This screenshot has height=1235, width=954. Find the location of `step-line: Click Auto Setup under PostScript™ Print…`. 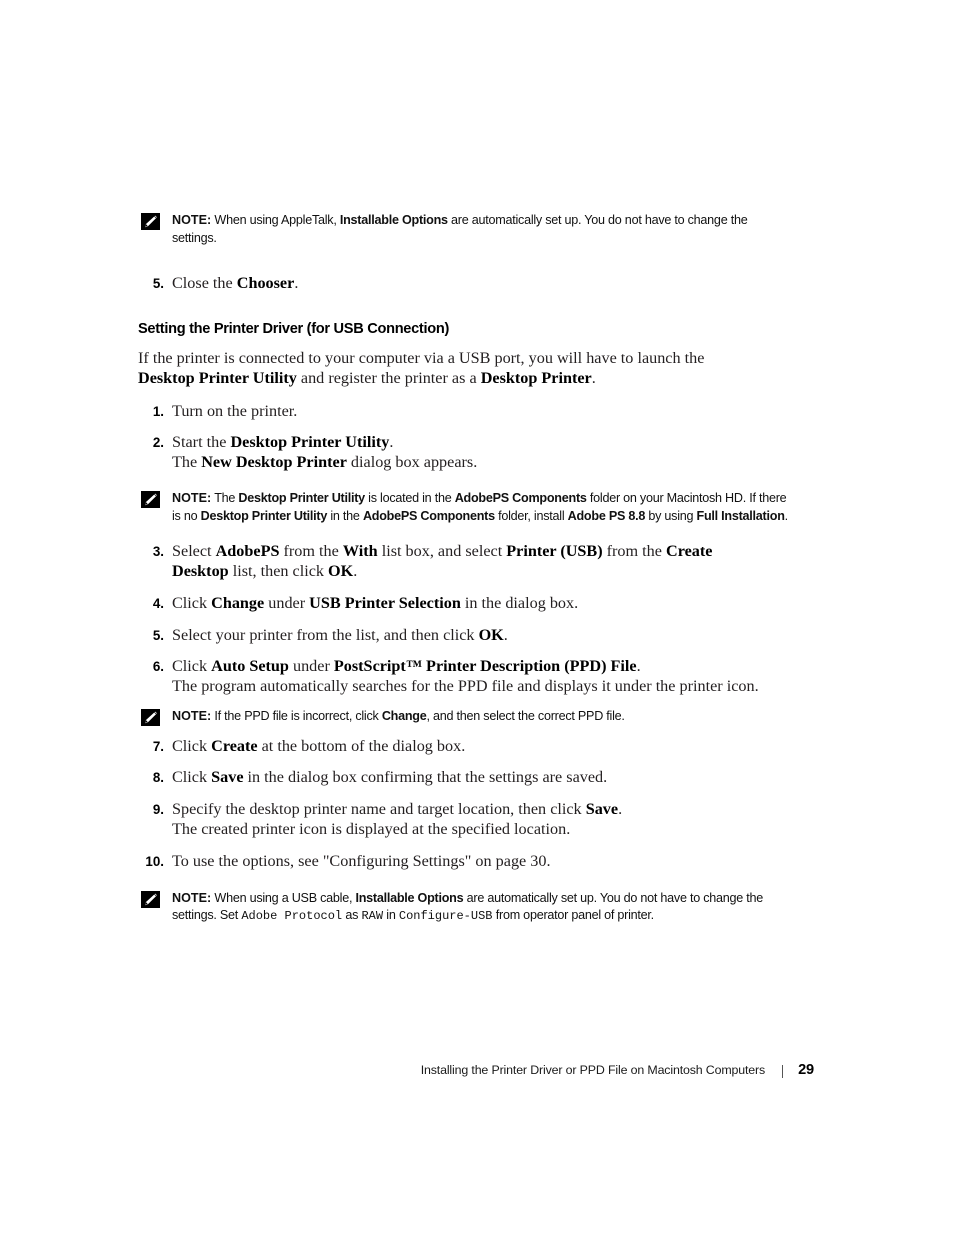

step-line: Click Auto Setup under PostScript™ Print… is located at coordinates (406, 666).